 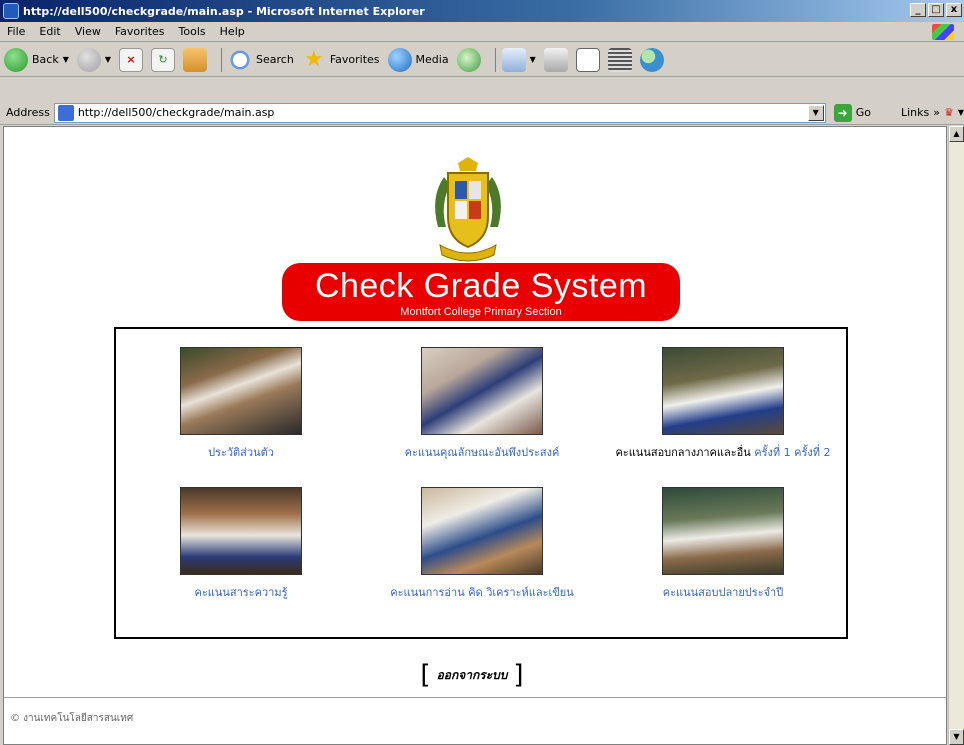 I want to click on maximize-button: □, so click(x=936, y=10).